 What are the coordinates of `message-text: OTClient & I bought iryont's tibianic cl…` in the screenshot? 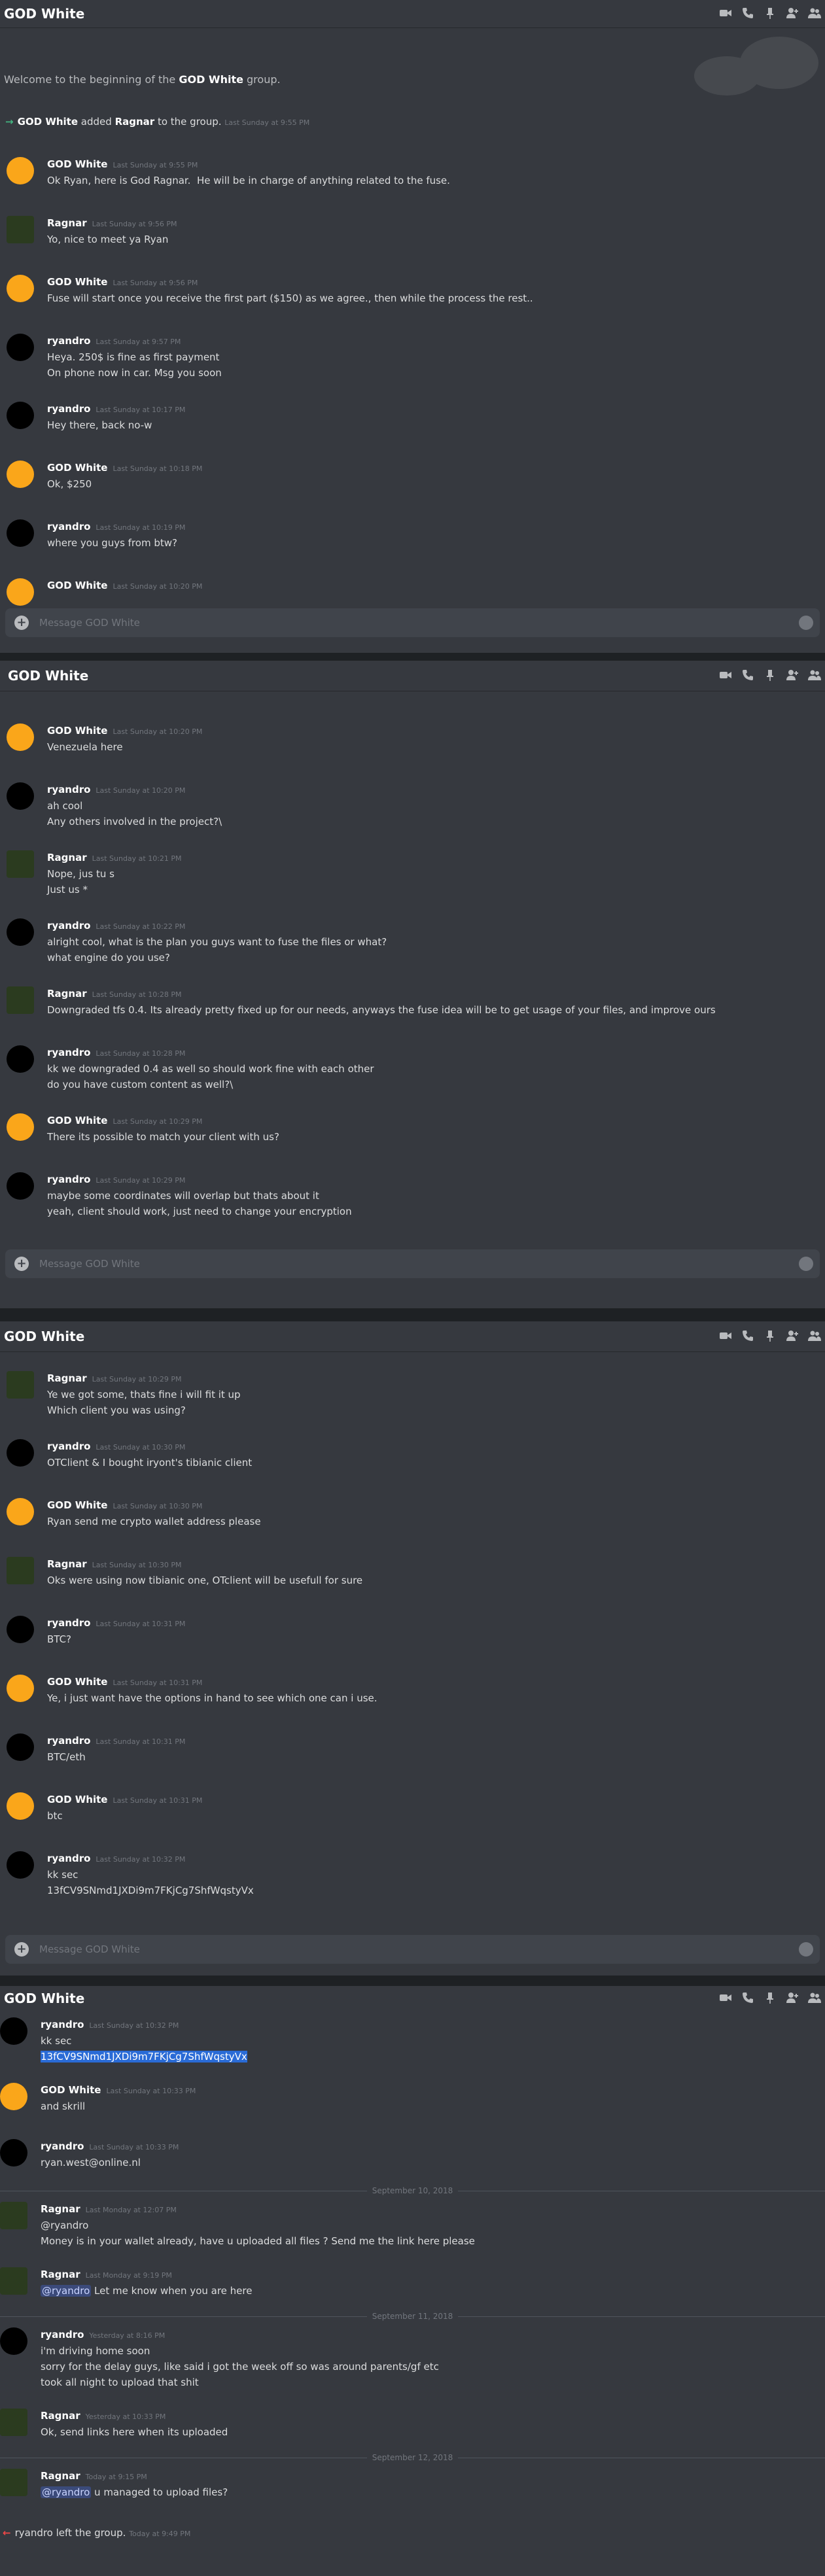 It's located at (150, 1463).